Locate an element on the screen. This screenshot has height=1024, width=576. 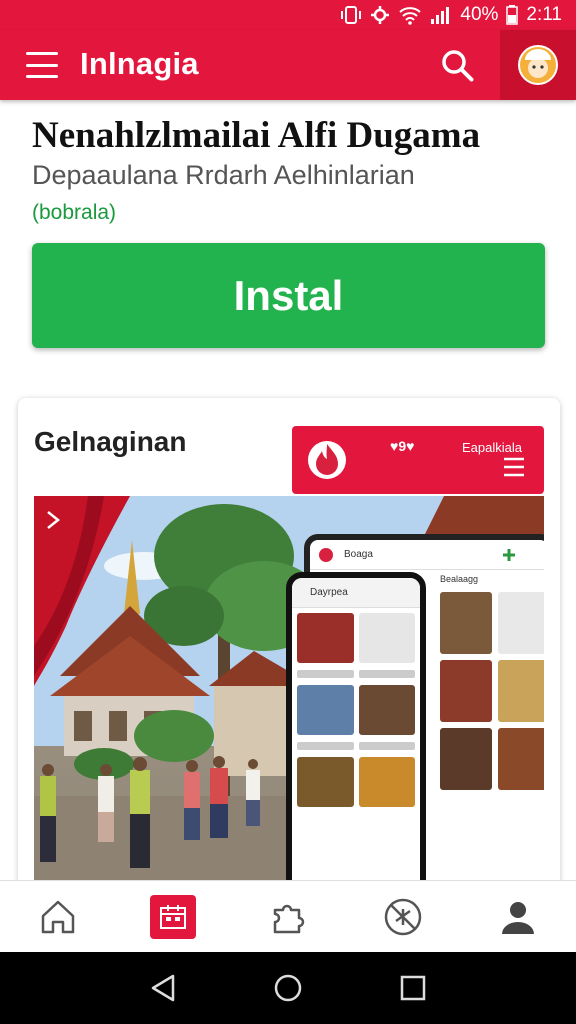
home-button is located at coordinates (288, 988).